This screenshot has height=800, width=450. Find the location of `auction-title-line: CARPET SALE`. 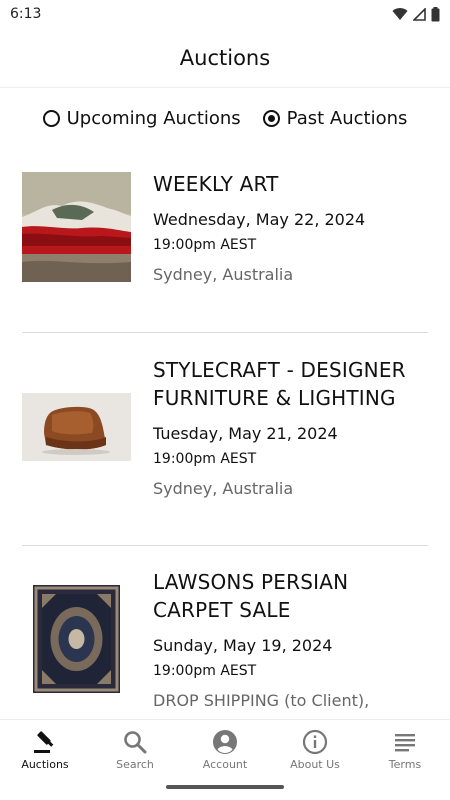

auction-title-line: CARPET SALE is located at coordinates (222, 610).